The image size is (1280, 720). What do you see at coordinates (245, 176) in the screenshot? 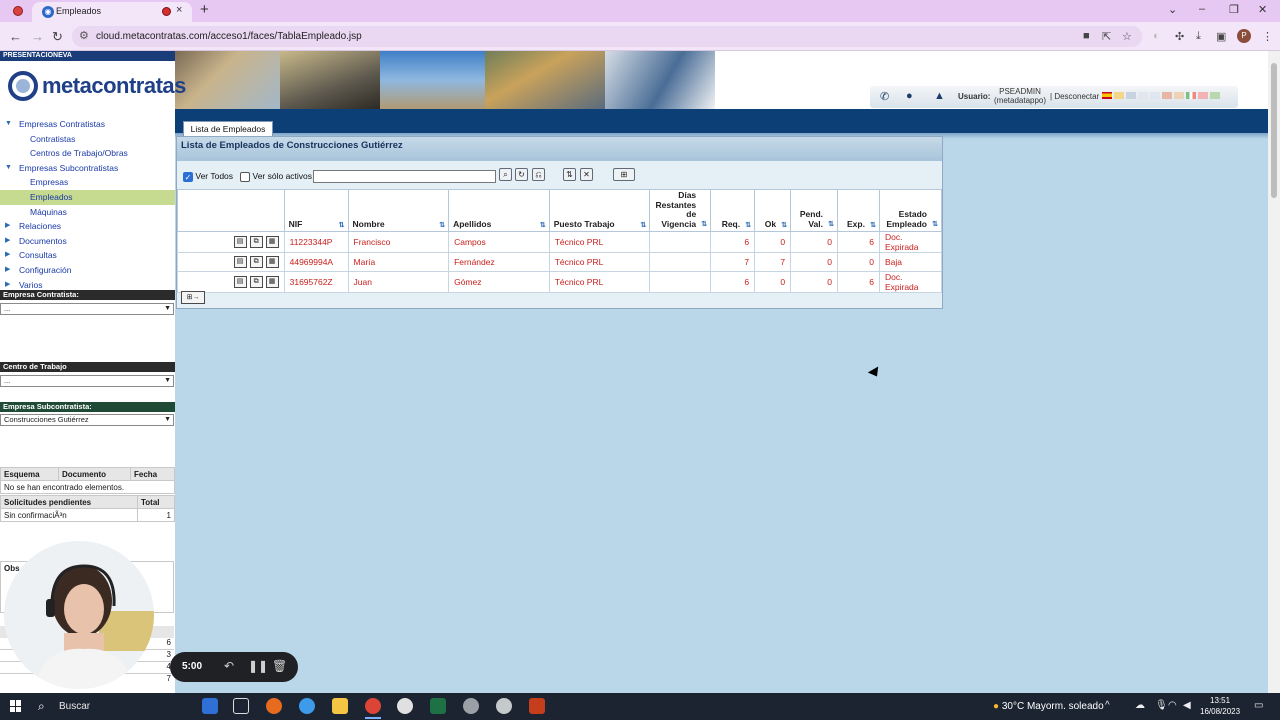
I see `ver-activos-checkbox` at bounding box center [245, 176].